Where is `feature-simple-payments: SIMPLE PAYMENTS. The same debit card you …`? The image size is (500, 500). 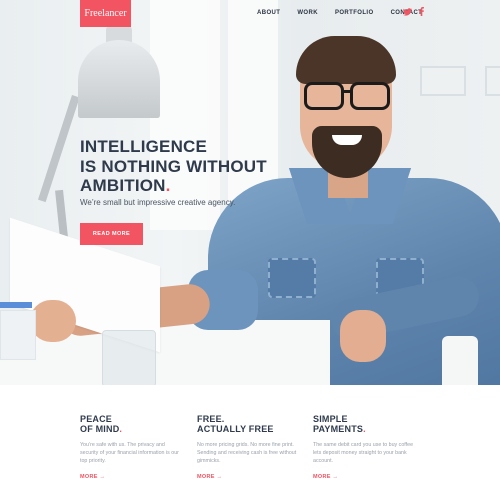 feature-simple-payments: SIMPLE PAYMENTS. The same debit card you … is located at coordinates (363, 447).